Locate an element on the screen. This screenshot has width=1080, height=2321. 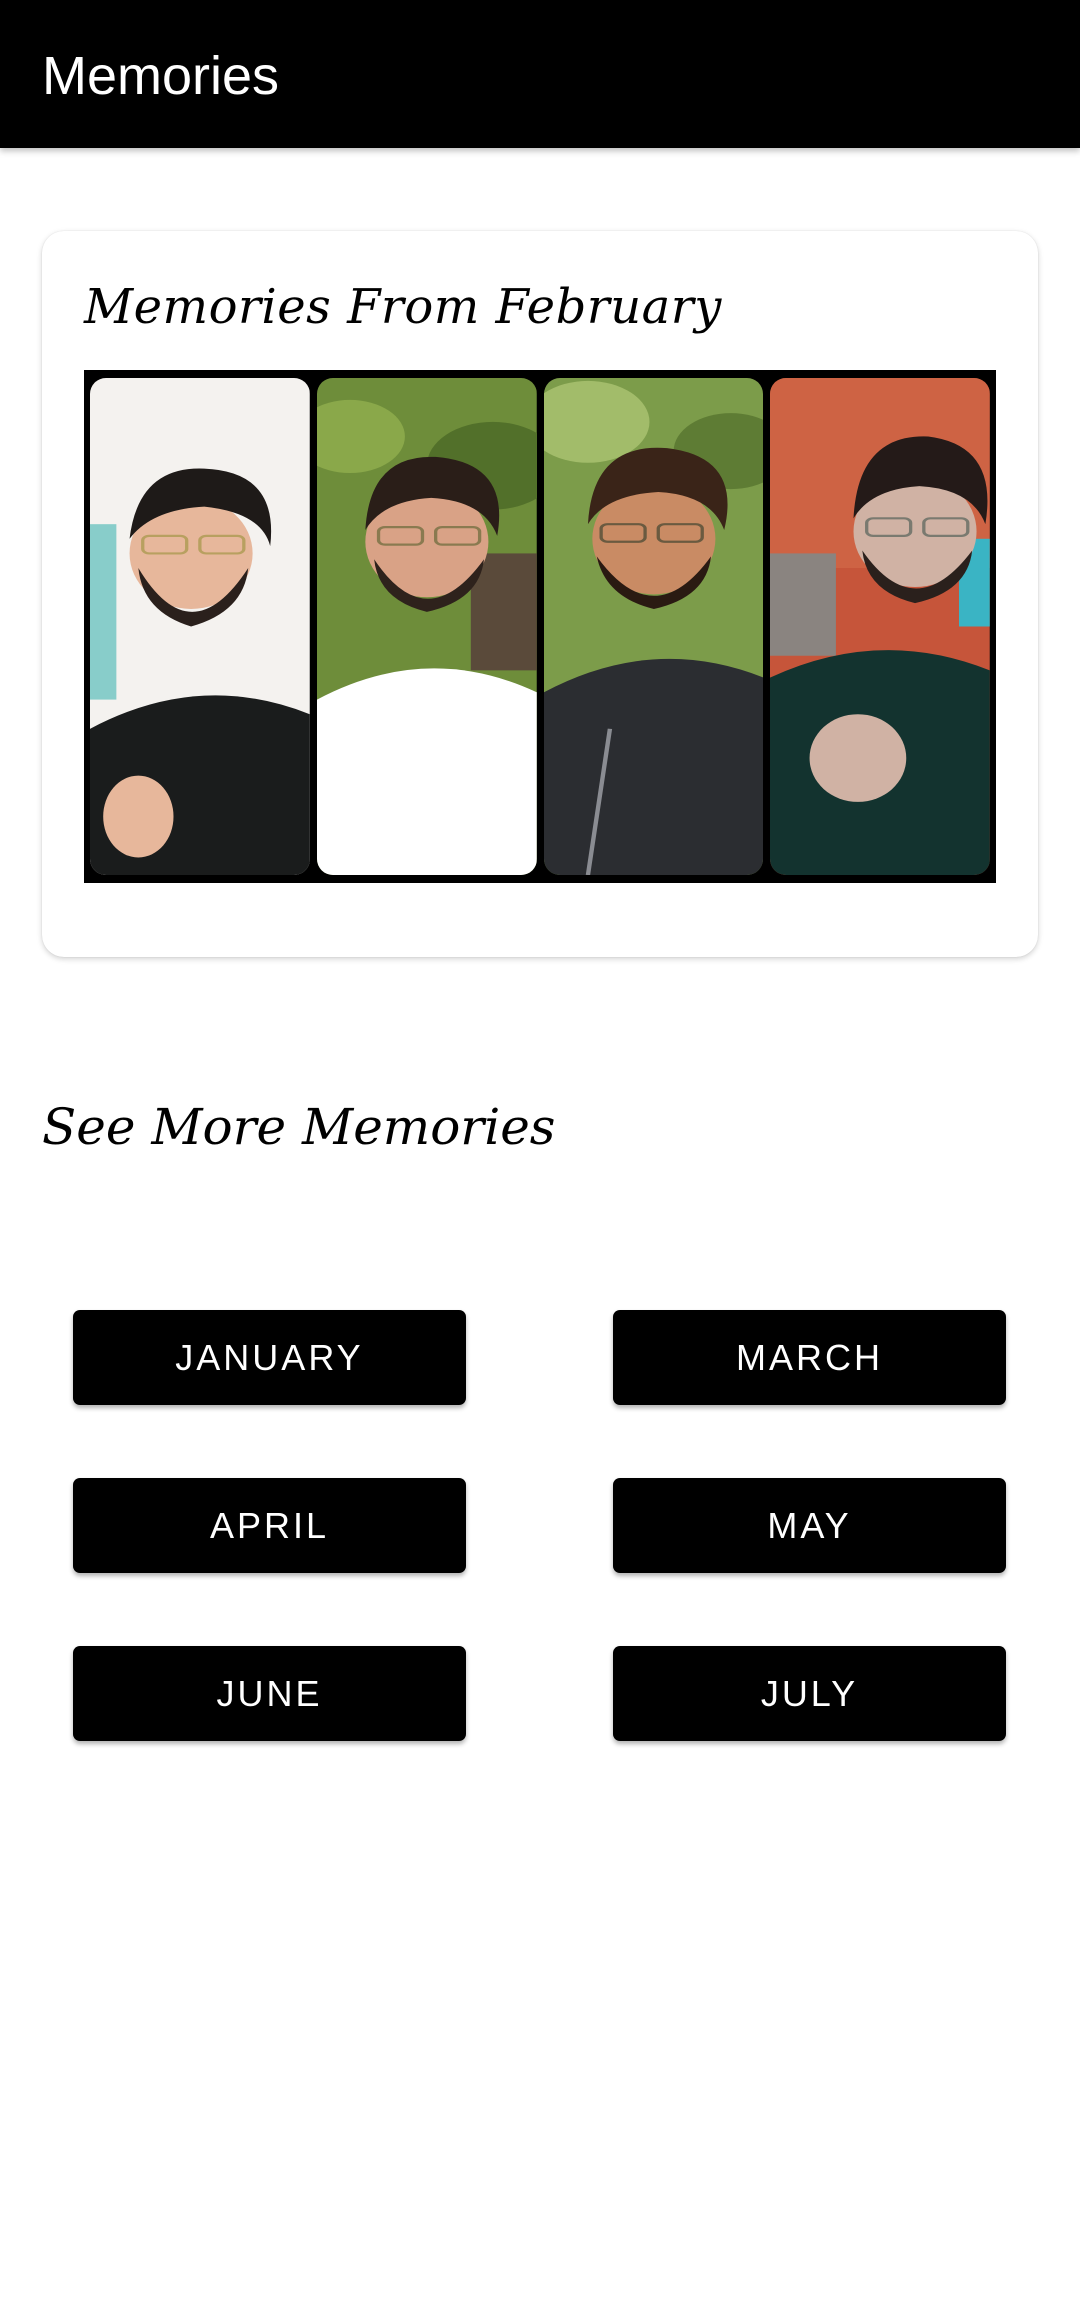
march-button: MARCH is located at coordinates (809, 1357).